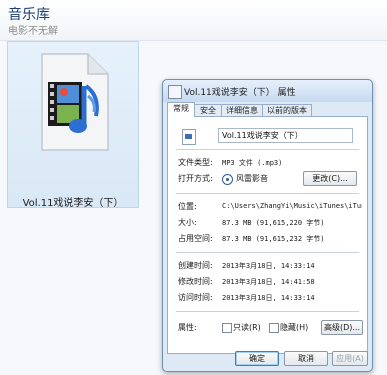  Describe the element at coordinates (252, 163) in the screenshot. I see `file-type-value: MP3 文件 (.mp3)` at that location.